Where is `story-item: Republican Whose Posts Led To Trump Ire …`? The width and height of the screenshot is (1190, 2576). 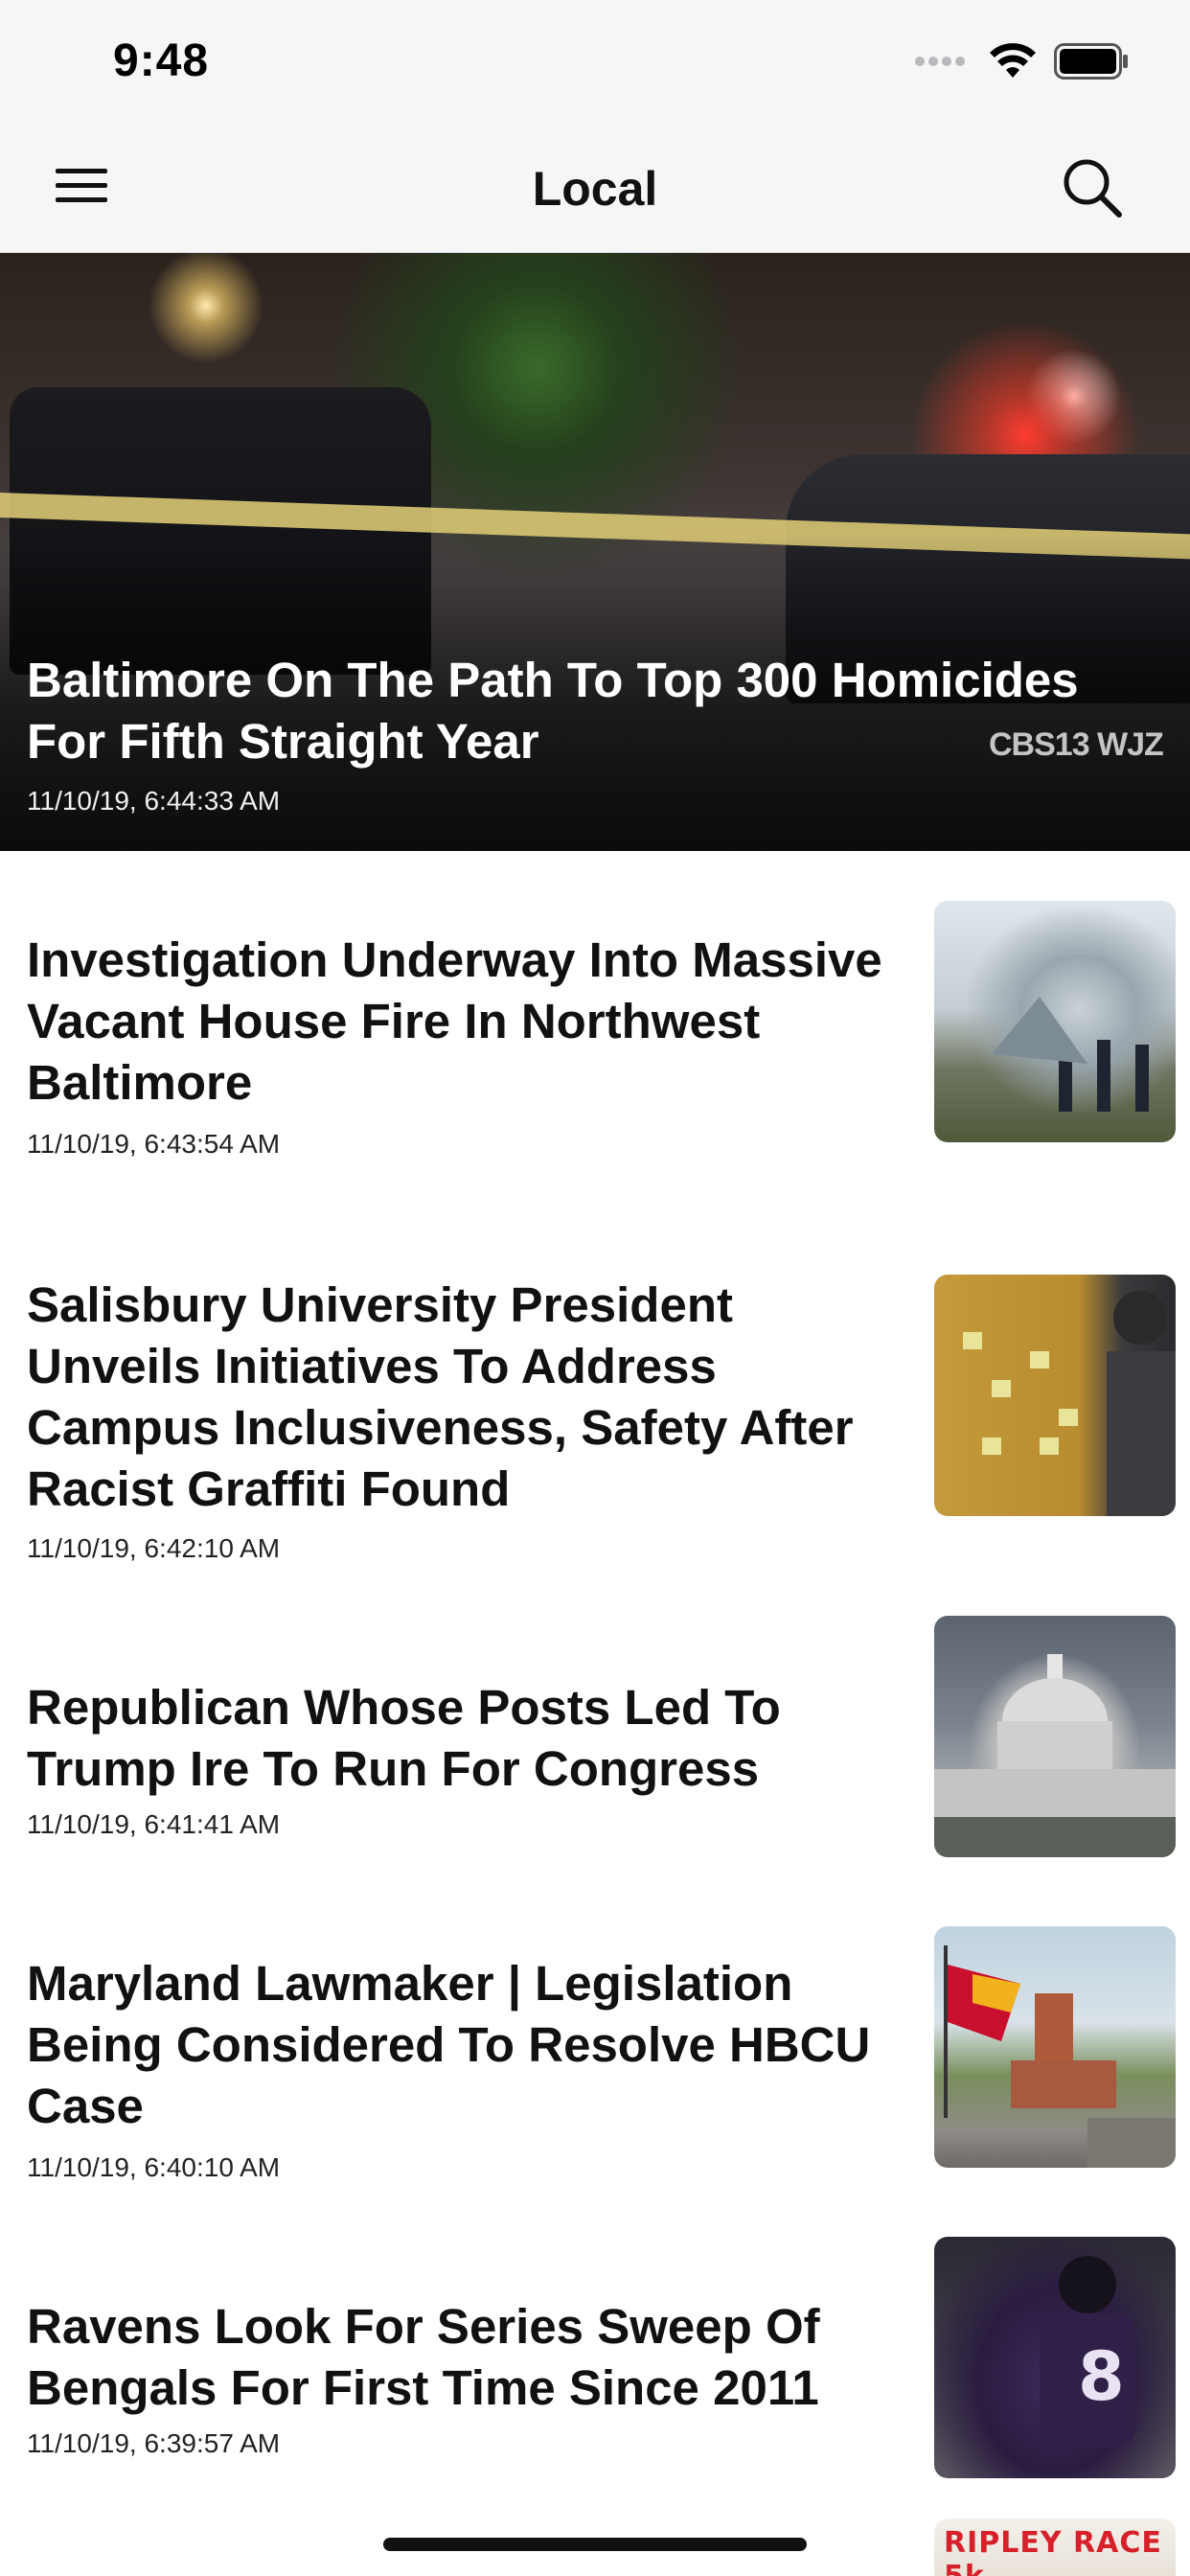 story-item: Republican Whose Posts Led To Trump Ire … is located at coordinates (595, 1736).